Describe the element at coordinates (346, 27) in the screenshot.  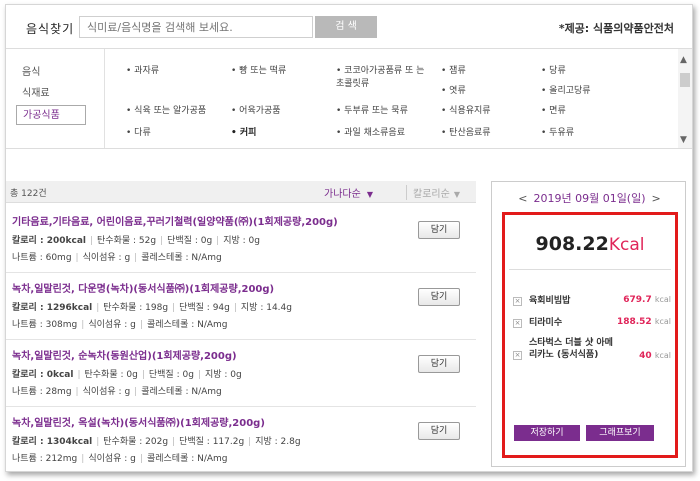
I see `search-button: 검 색` at that location.